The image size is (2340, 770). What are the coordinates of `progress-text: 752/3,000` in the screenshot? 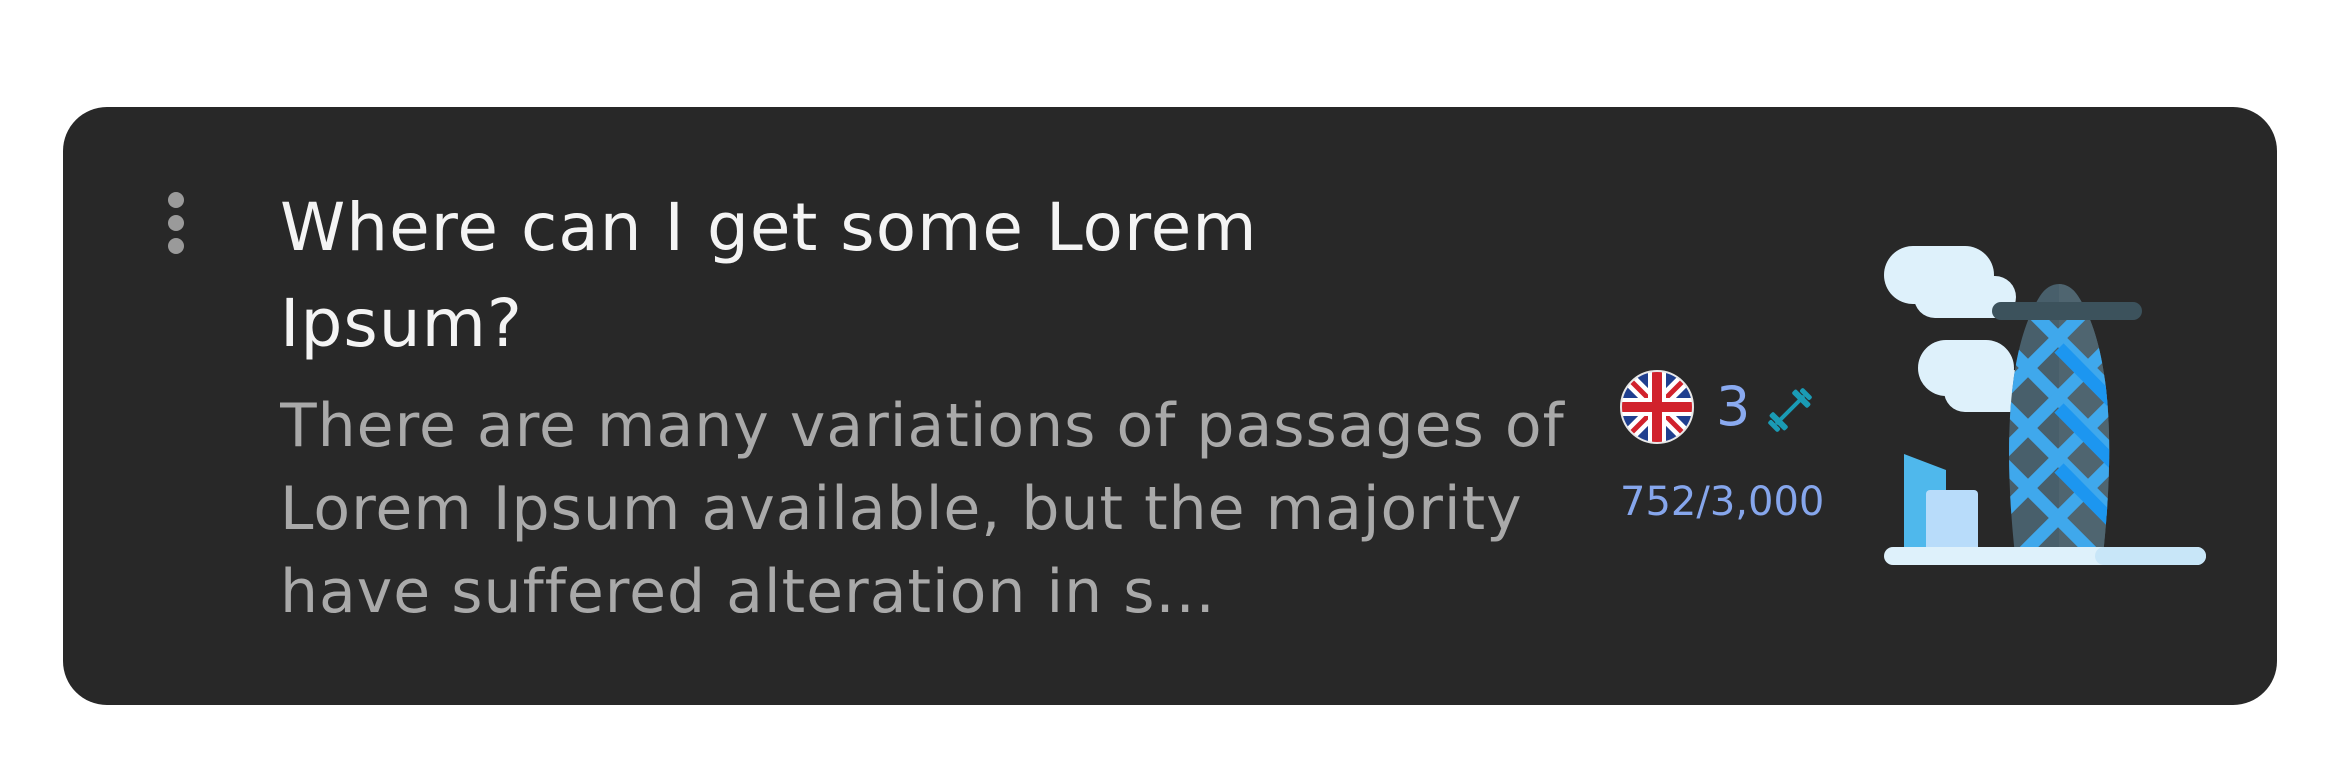 It's located at (1722, 502).